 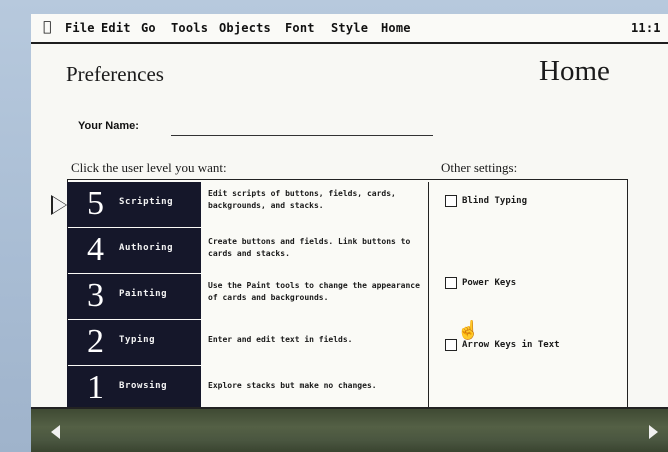 I want to click on level-name: Authoring, so click(x=146, y=248).